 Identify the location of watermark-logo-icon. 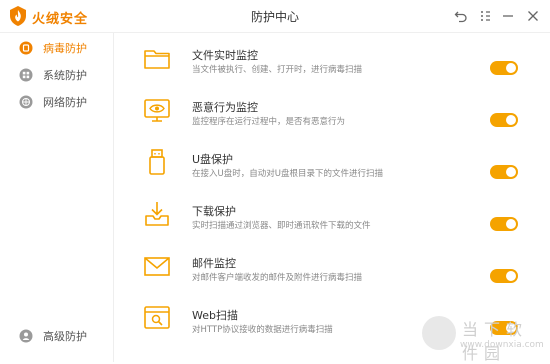
(439, 333).